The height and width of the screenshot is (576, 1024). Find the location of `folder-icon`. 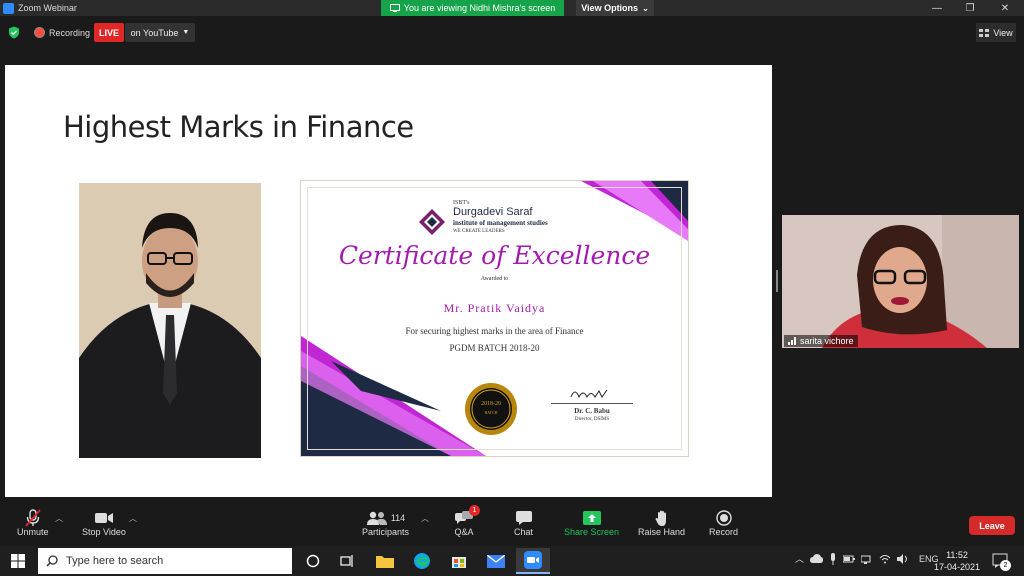

folder-icon is located at coordinates (385, 562).